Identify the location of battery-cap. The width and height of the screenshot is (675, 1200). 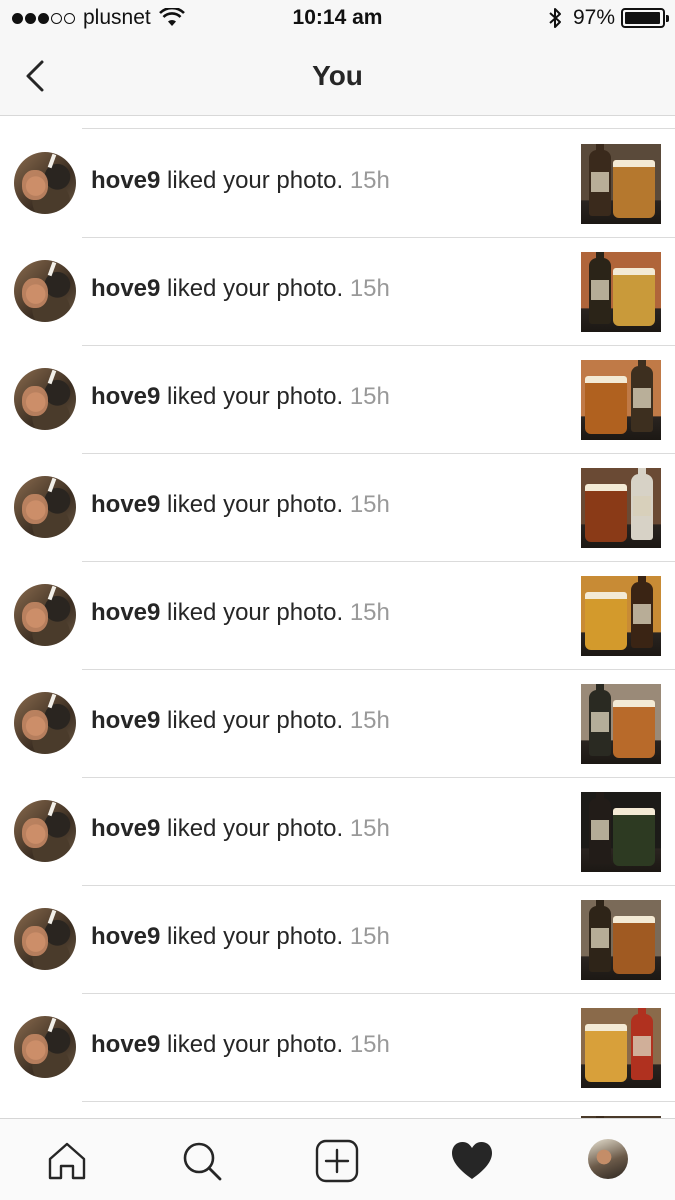
(667, 18).